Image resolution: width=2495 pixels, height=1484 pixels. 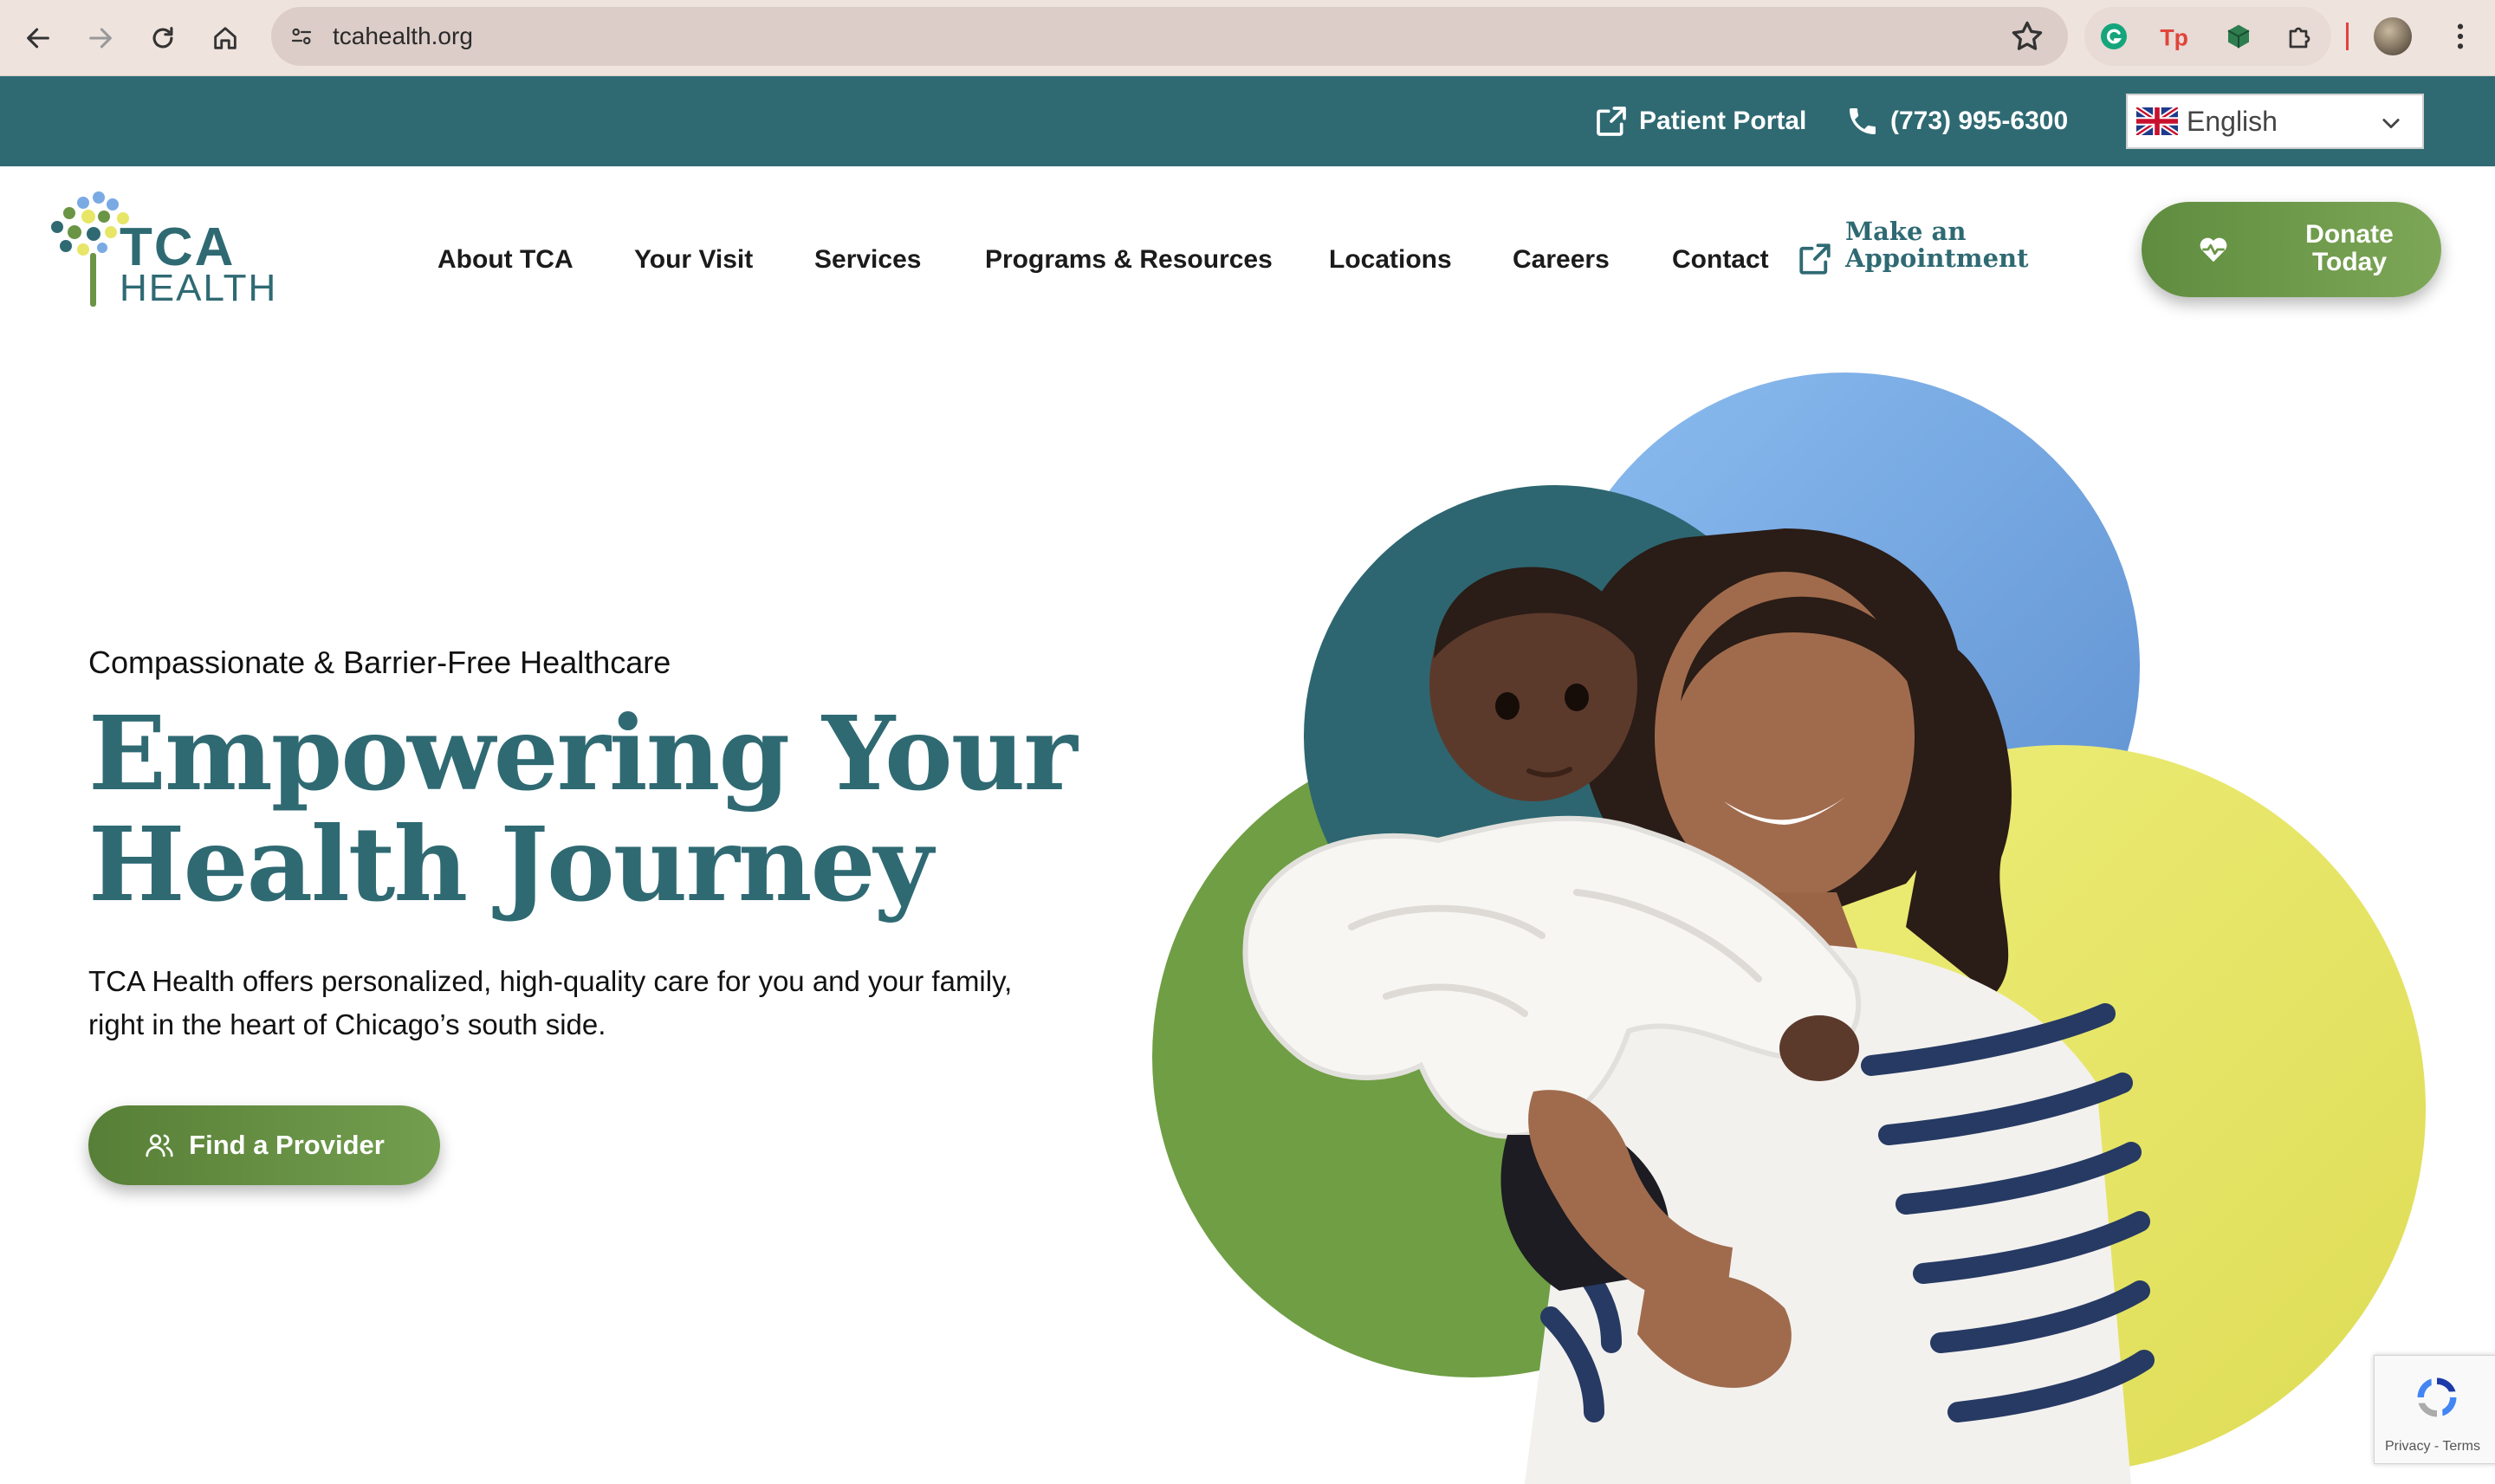 What do you see at coordinates (2437, 1397) in the screenshot?
I see `recaptcha-icon` at bounding box center [2437, 1397].